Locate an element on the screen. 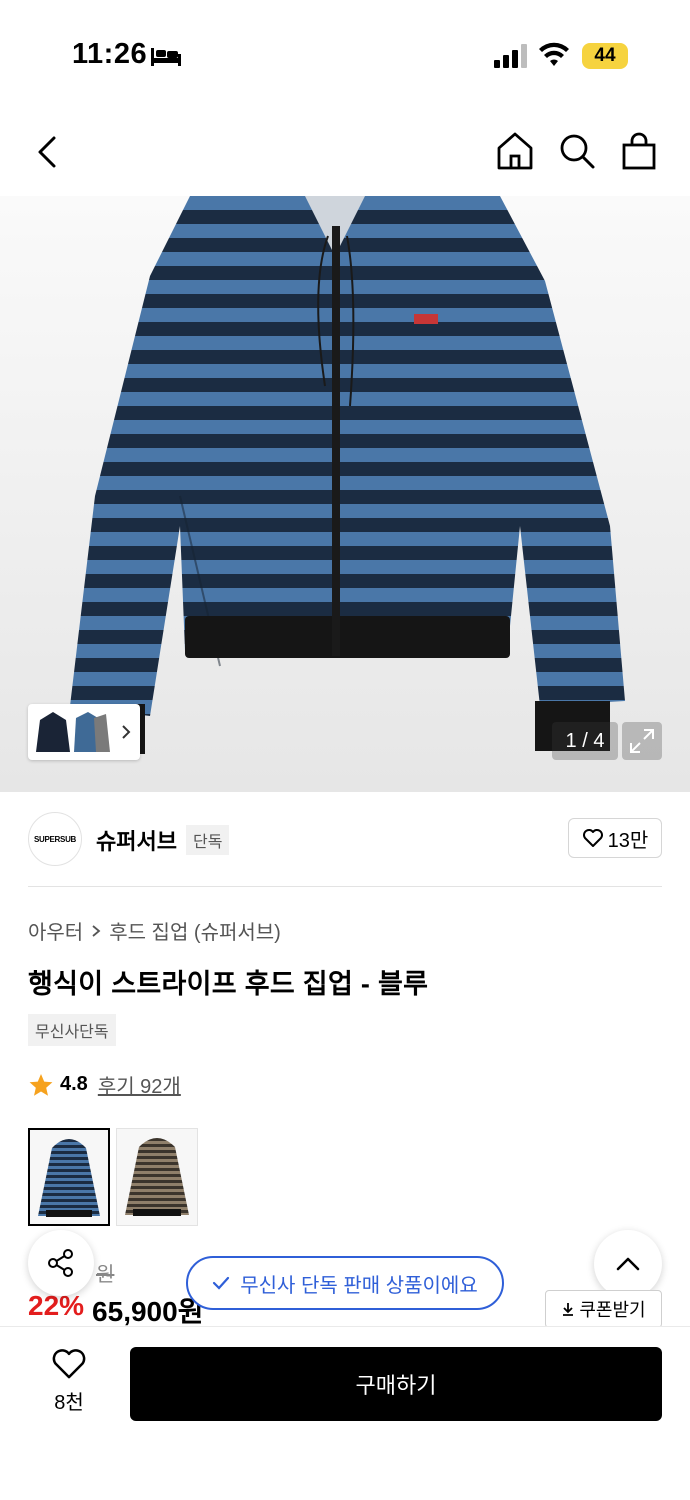 The width and height of the screenshot is (690, 1500). exclusive-badge: 무신사단독 is located at coordinates (72, 1030).